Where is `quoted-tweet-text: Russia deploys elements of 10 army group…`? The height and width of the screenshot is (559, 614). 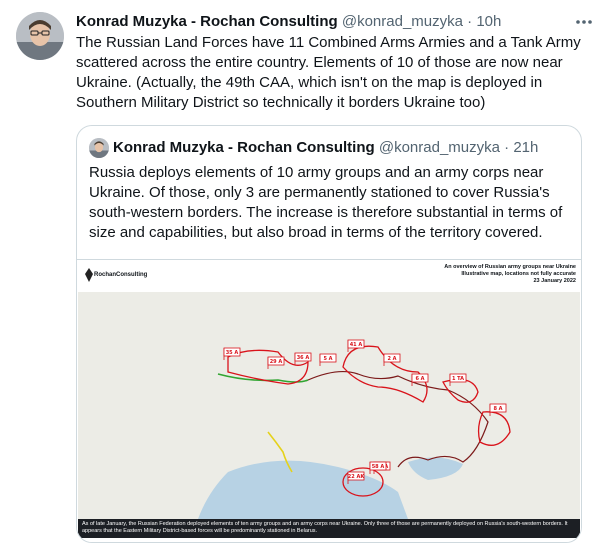
quoted-tweet-text: Russia deploys elements of 10 army group… is located at coordinates (326, 202).